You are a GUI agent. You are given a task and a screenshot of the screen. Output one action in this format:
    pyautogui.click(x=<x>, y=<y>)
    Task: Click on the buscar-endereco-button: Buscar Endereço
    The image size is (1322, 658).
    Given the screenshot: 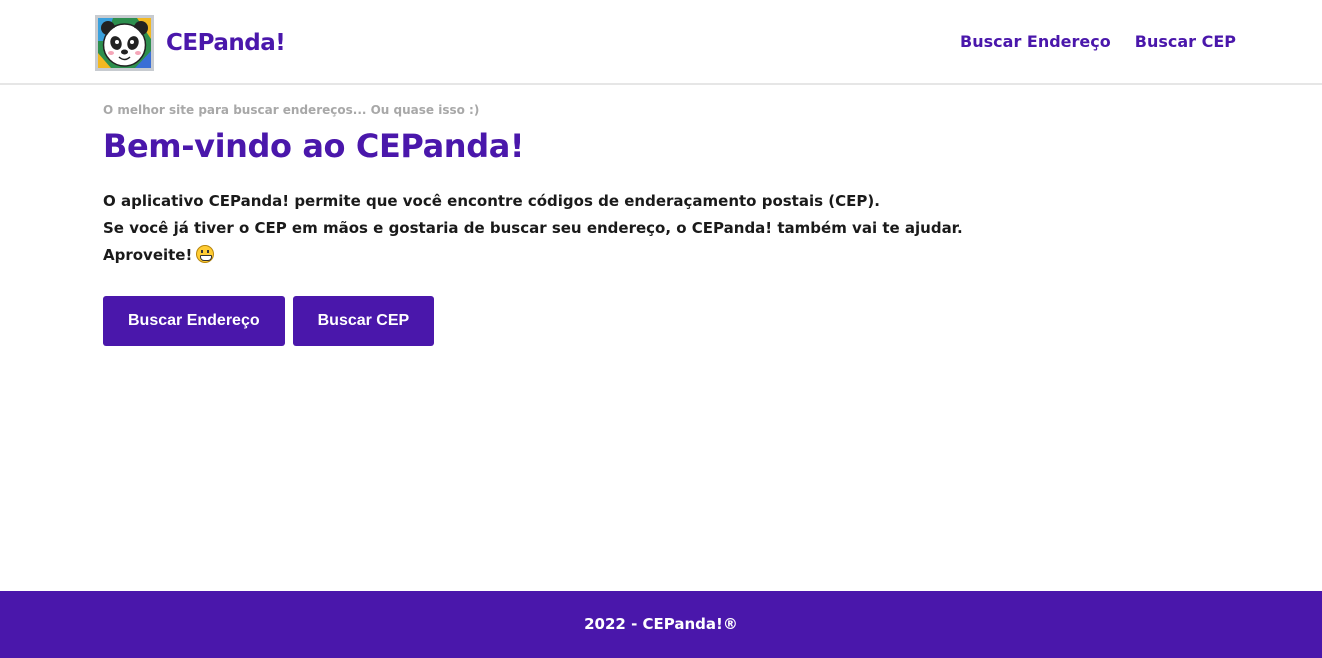 What is the action you would take?
    pyautogui.click(x=194, y=321)
    